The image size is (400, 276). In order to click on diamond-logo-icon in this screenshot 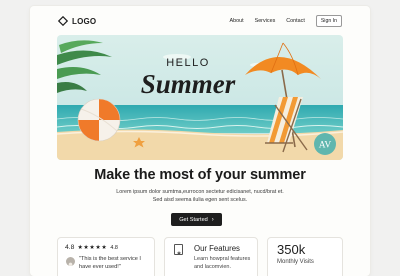, I will do `click(63, 21)`.